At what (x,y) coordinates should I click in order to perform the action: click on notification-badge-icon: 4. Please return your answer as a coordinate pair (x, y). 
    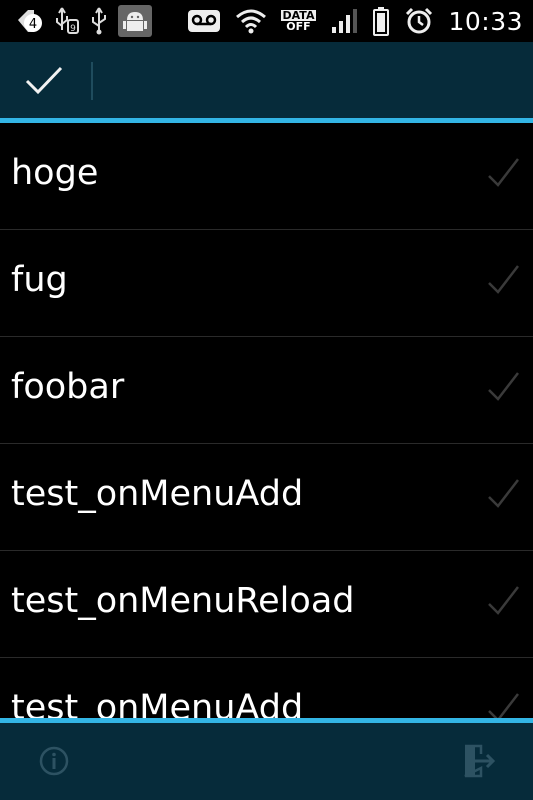
    Looking at the image, I should click on (29, 21).